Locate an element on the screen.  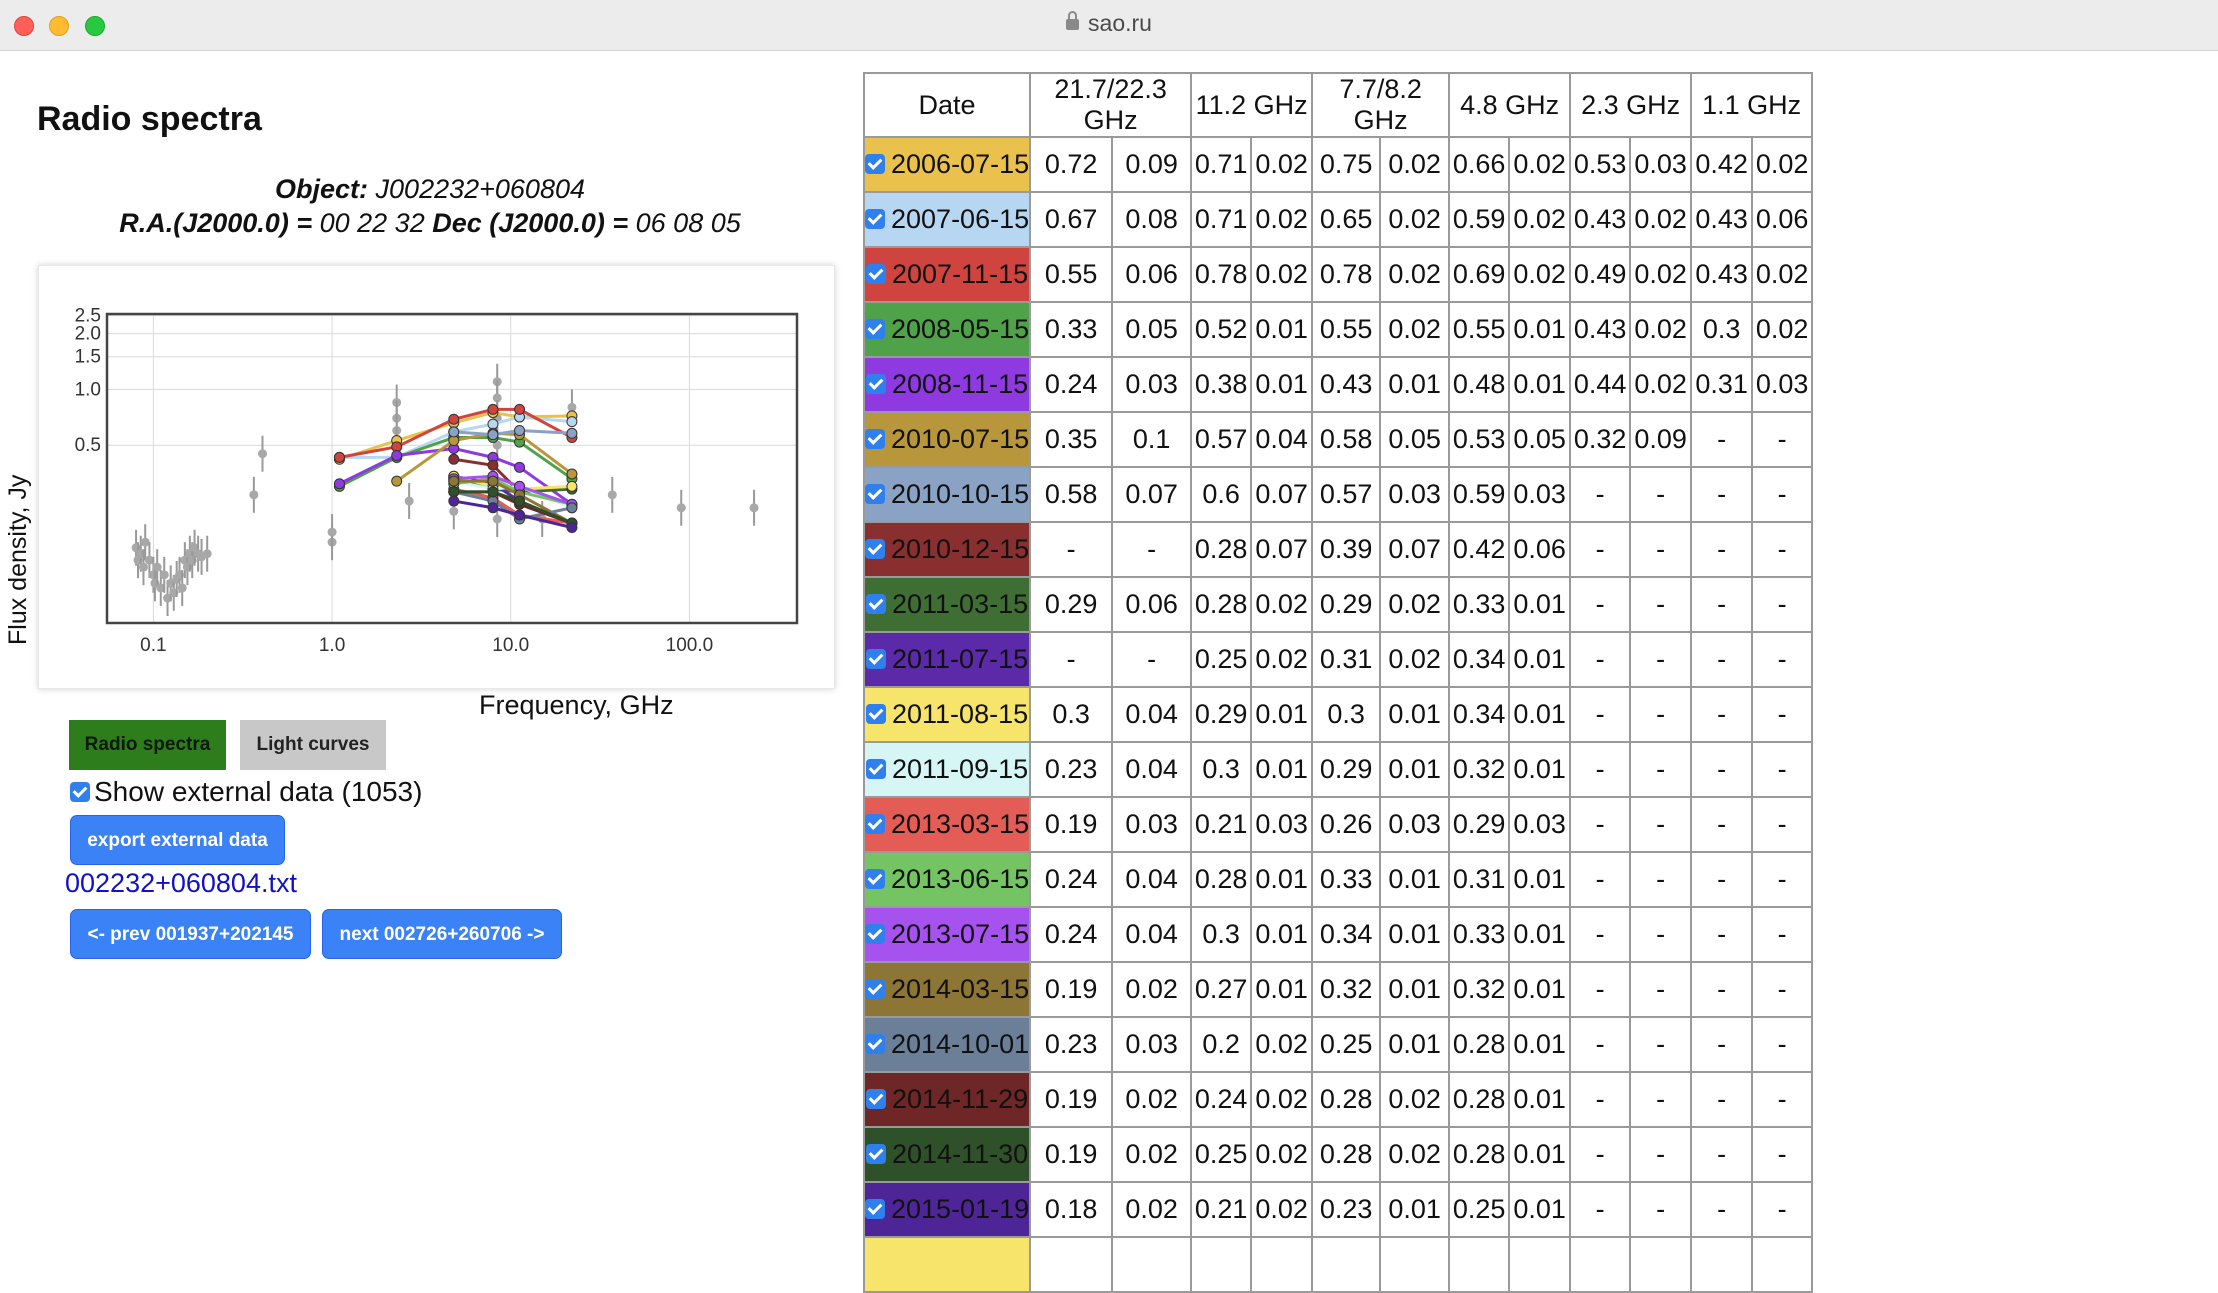
chart-y-axis-label: Flux density, Jy is located at coordinates (18, 559).